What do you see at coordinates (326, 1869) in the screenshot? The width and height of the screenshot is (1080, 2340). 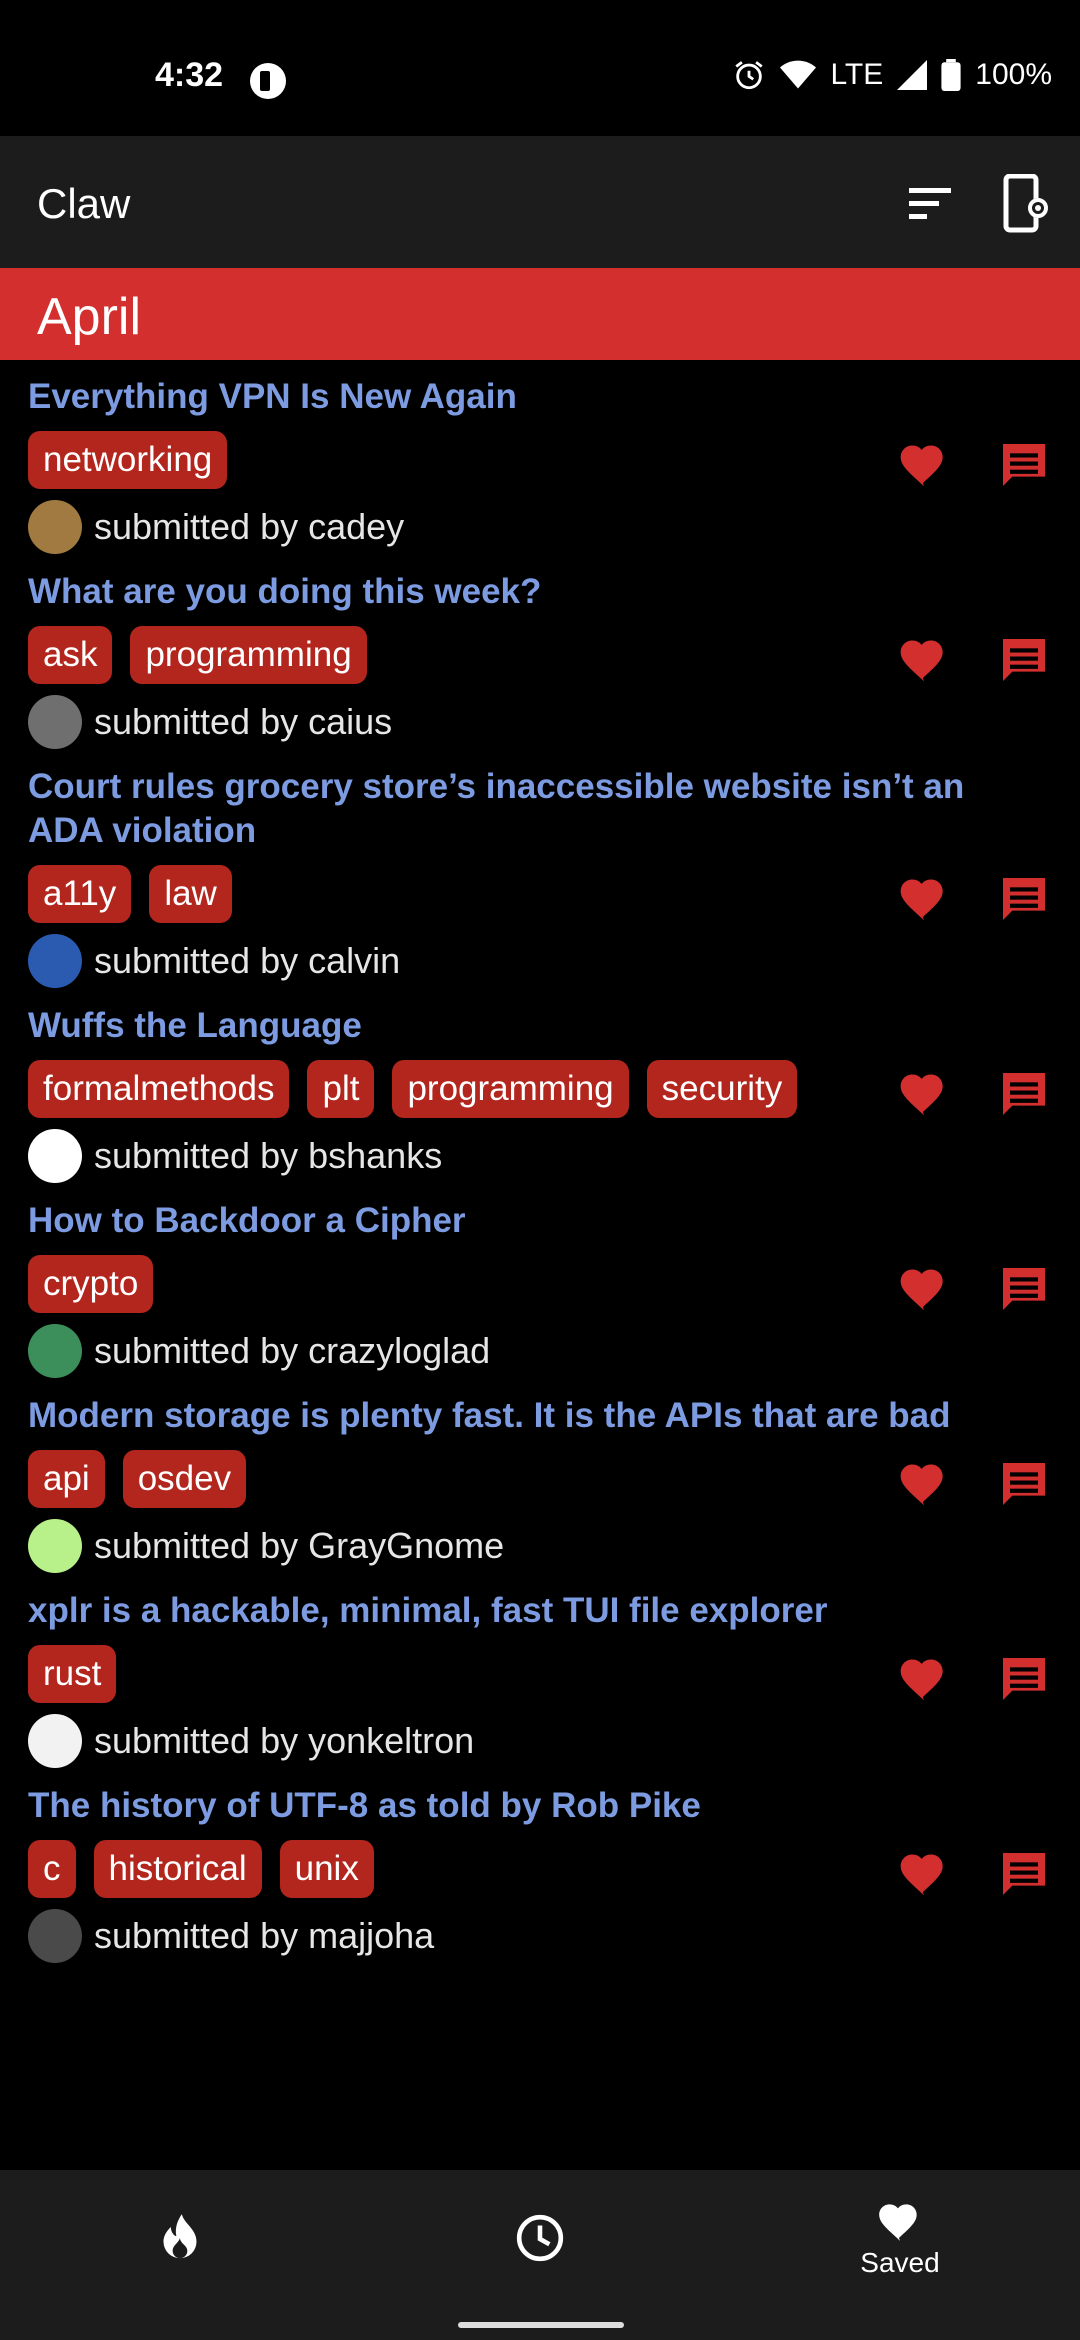 I see `tag-chip: unix` at bounding box center [326, 1869].